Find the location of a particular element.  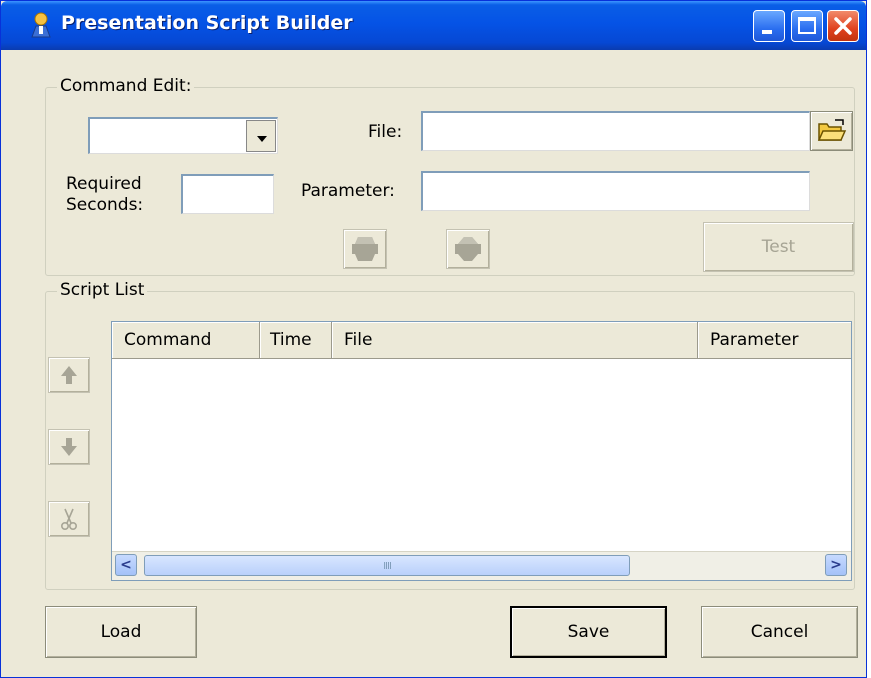

script-list-label: Script List is located at coordinates (102, 290).